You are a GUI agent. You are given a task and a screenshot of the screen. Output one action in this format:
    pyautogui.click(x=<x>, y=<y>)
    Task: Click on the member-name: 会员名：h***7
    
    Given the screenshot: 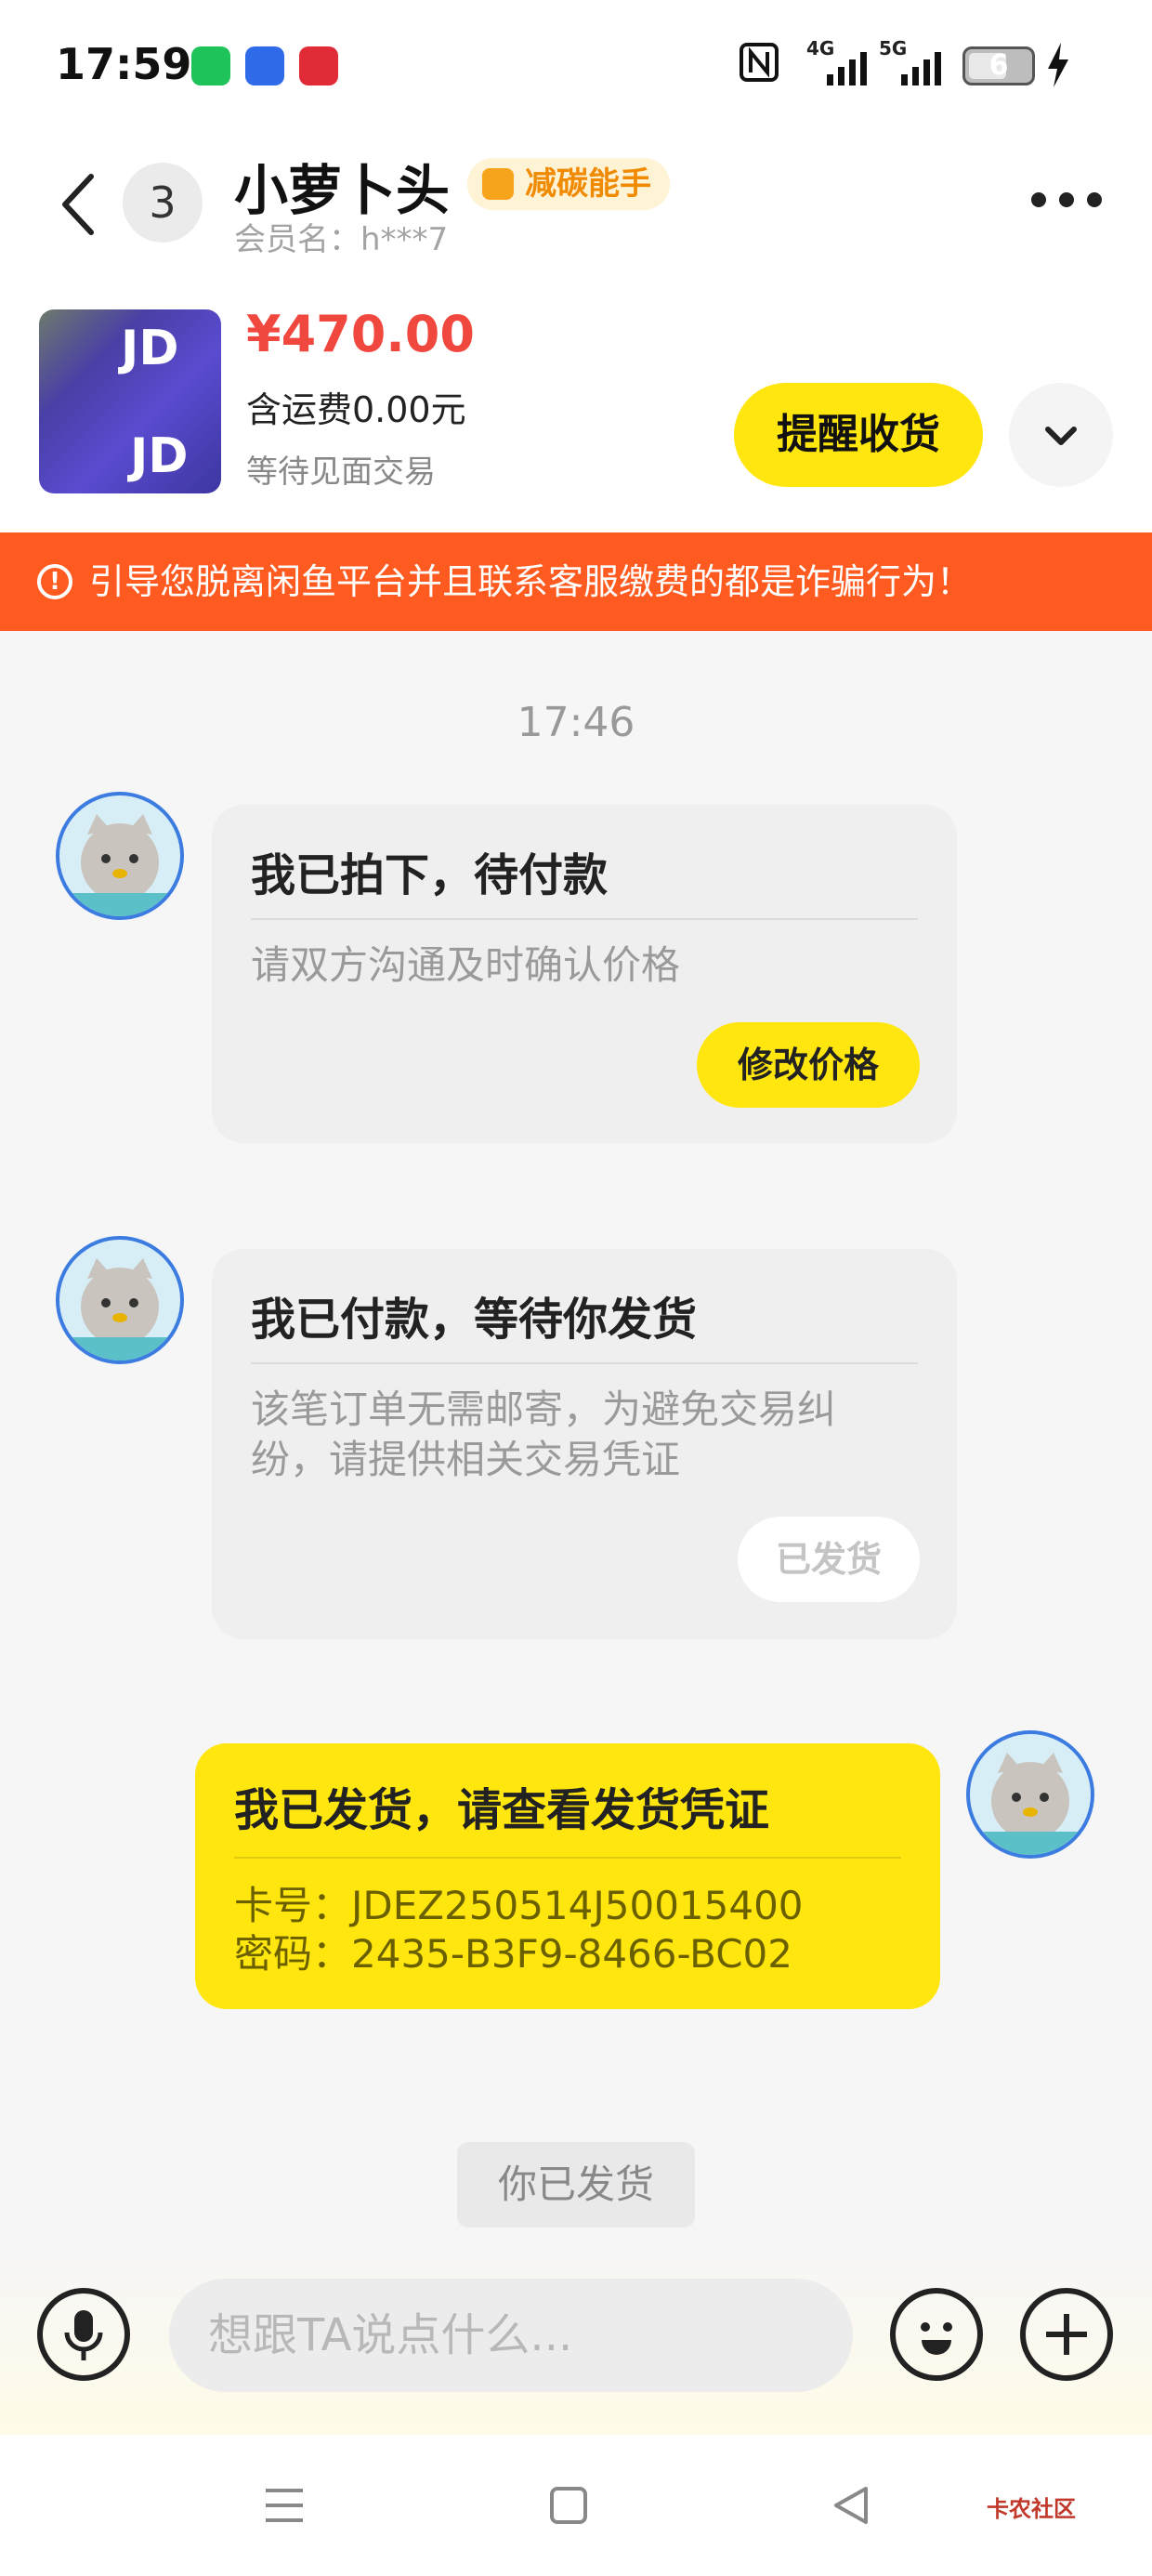 What is the action you would take?
    pyautogui.click(x=341, y=239)
    